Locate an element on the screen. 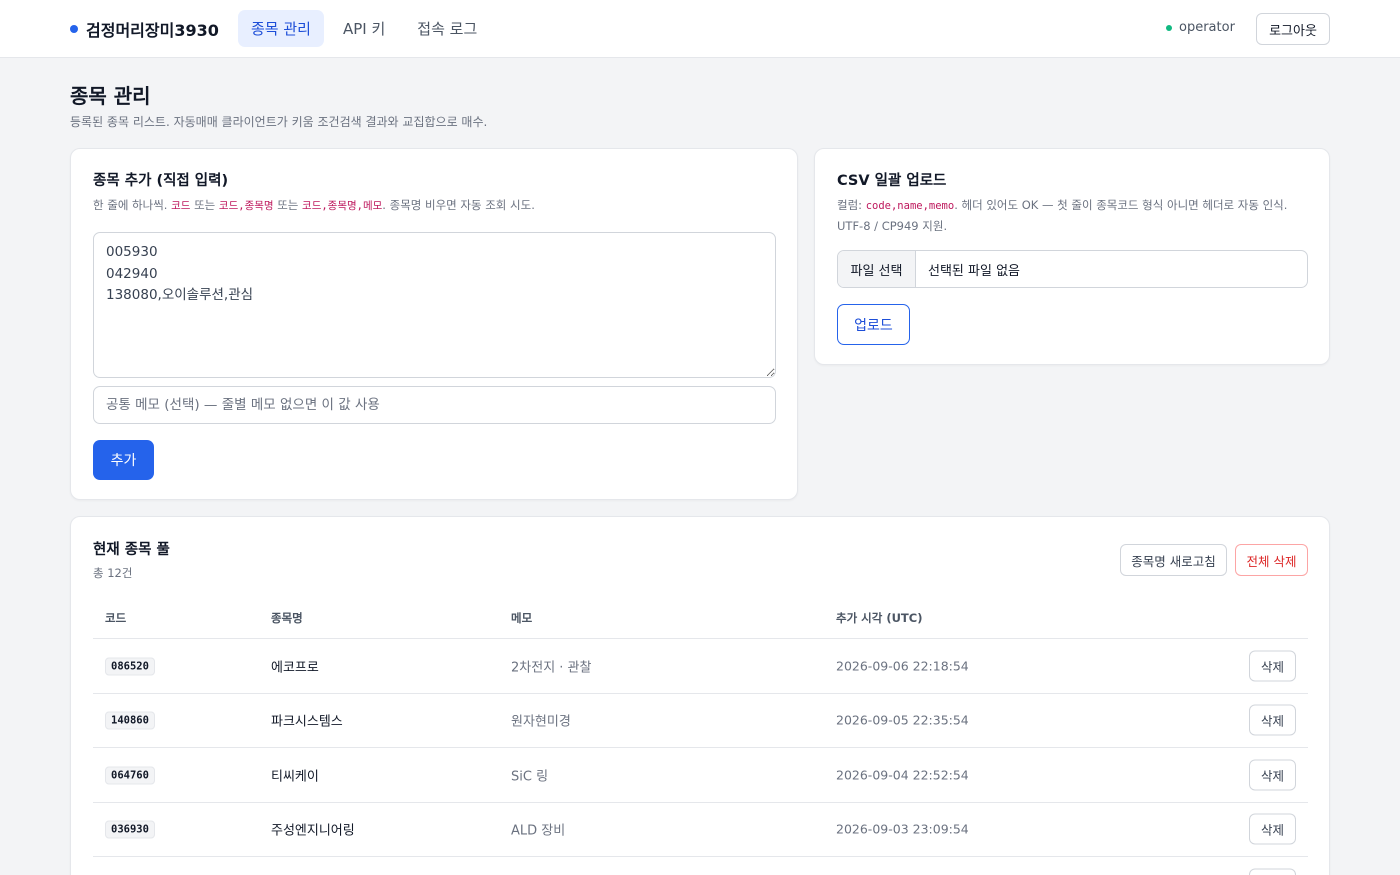 This screenshot has height=875, width=1400. brand-name: 검정머리장미3930 is located at coordinates (152, 30).